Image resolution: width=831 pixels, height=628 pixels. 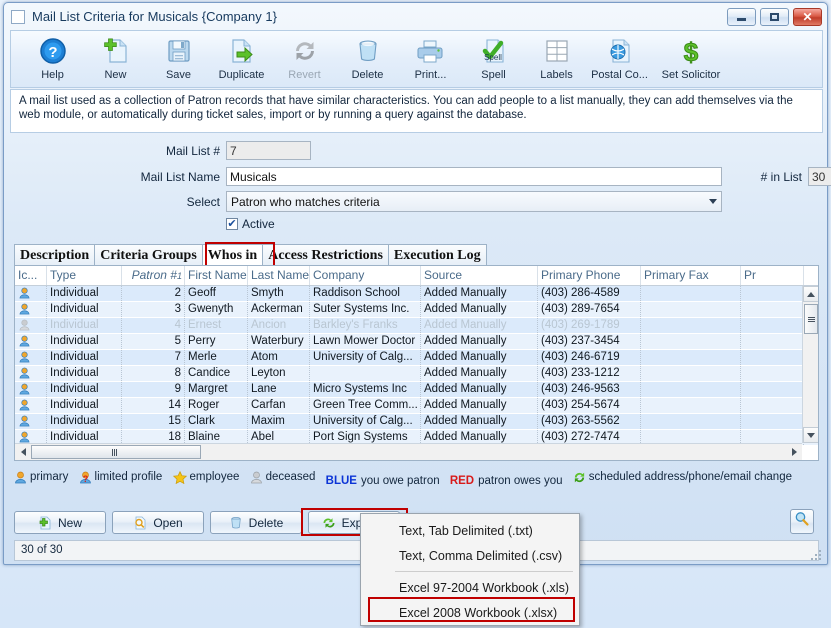 I want to click on column-header-pr: Pr, so click(x=772, y=275).